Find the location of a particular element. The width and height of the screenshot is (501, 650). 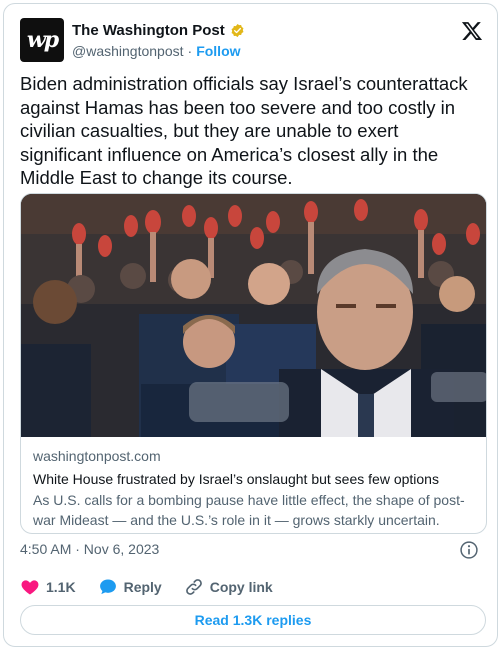

reply-button: Reply is located at coordinates (130, 587).